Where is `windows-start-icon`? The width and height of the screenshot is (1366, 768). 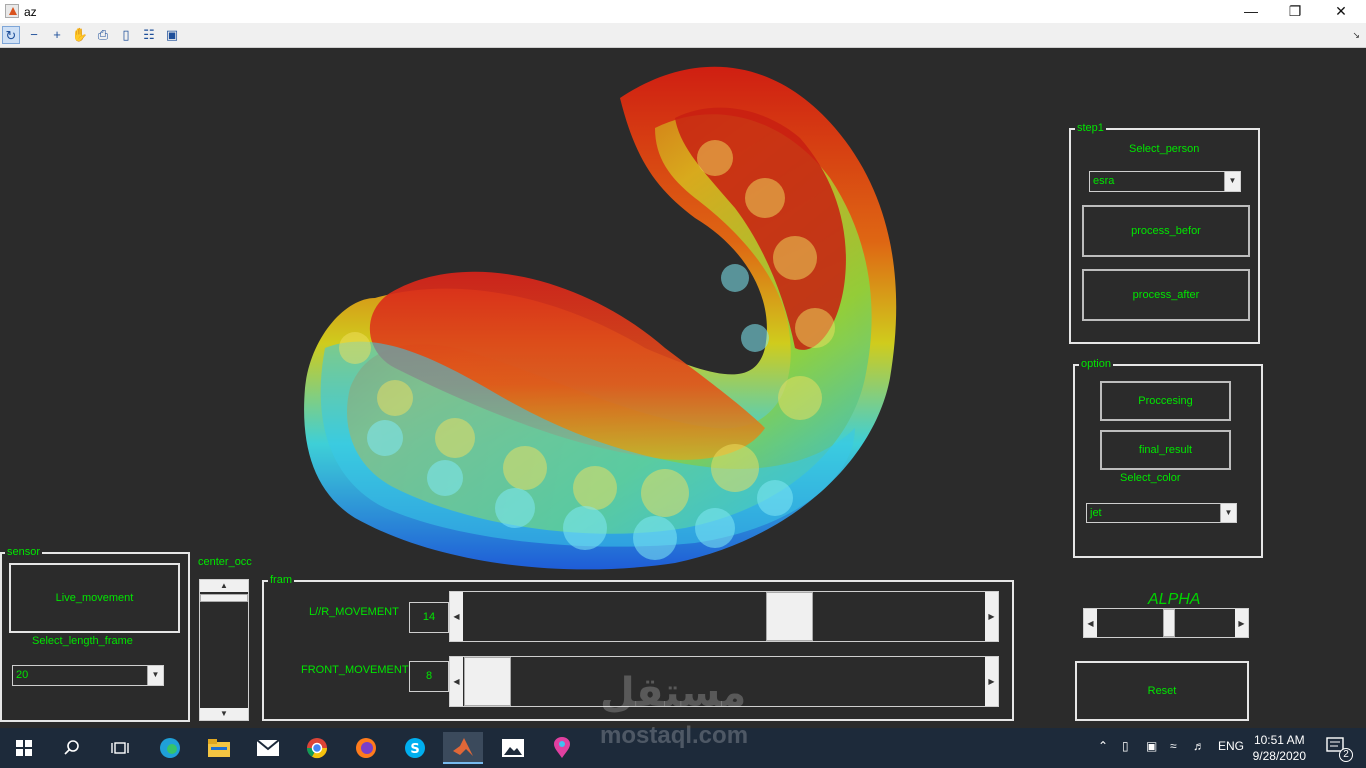
windows-start-icon is located at coordinates (24, 748).